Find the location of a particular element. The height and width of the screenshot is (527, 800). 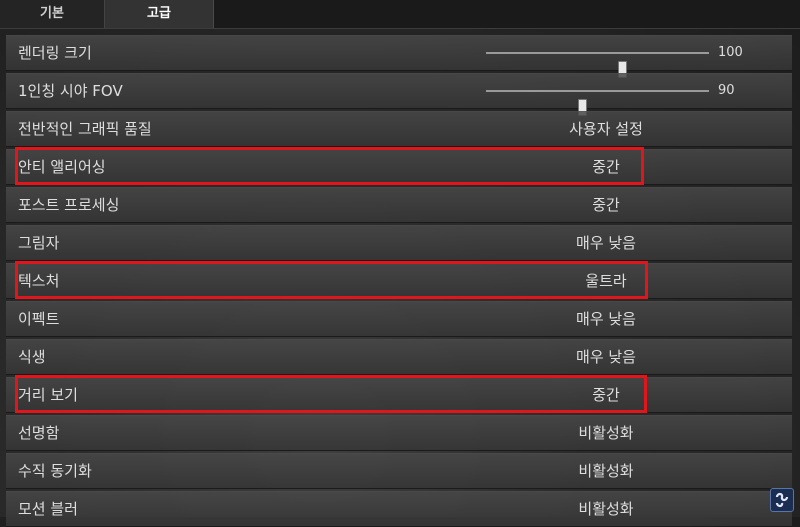

setting-row-vsync: 수직 동기화 비활성화 is located at coordinates (399, 471).